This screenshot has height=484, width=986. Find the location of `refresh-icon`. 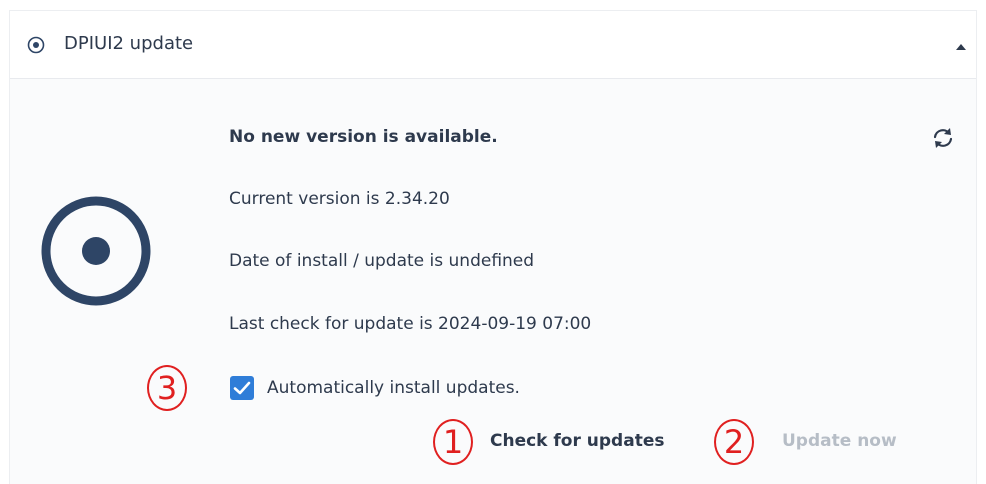

refresh-icon is located at coordinates (943, 138).